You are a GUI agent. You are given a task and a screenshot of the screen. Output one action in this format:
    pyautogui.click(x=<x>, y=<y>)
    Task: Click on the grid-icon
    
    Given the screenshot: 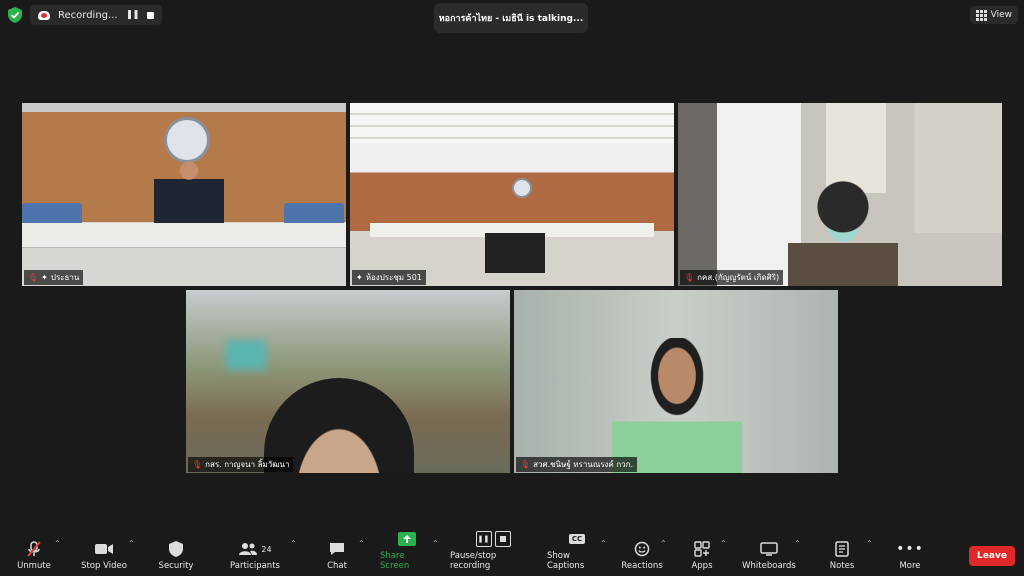 What is the action you would take?
    pyautogui.click(x=981, y=15)
    